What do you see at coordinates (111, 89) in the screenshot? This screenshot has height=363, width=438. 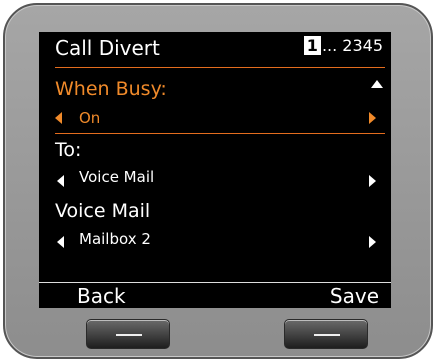 I see `setting-label-when-busy: When Busy:` at bounding box center [111, 89].